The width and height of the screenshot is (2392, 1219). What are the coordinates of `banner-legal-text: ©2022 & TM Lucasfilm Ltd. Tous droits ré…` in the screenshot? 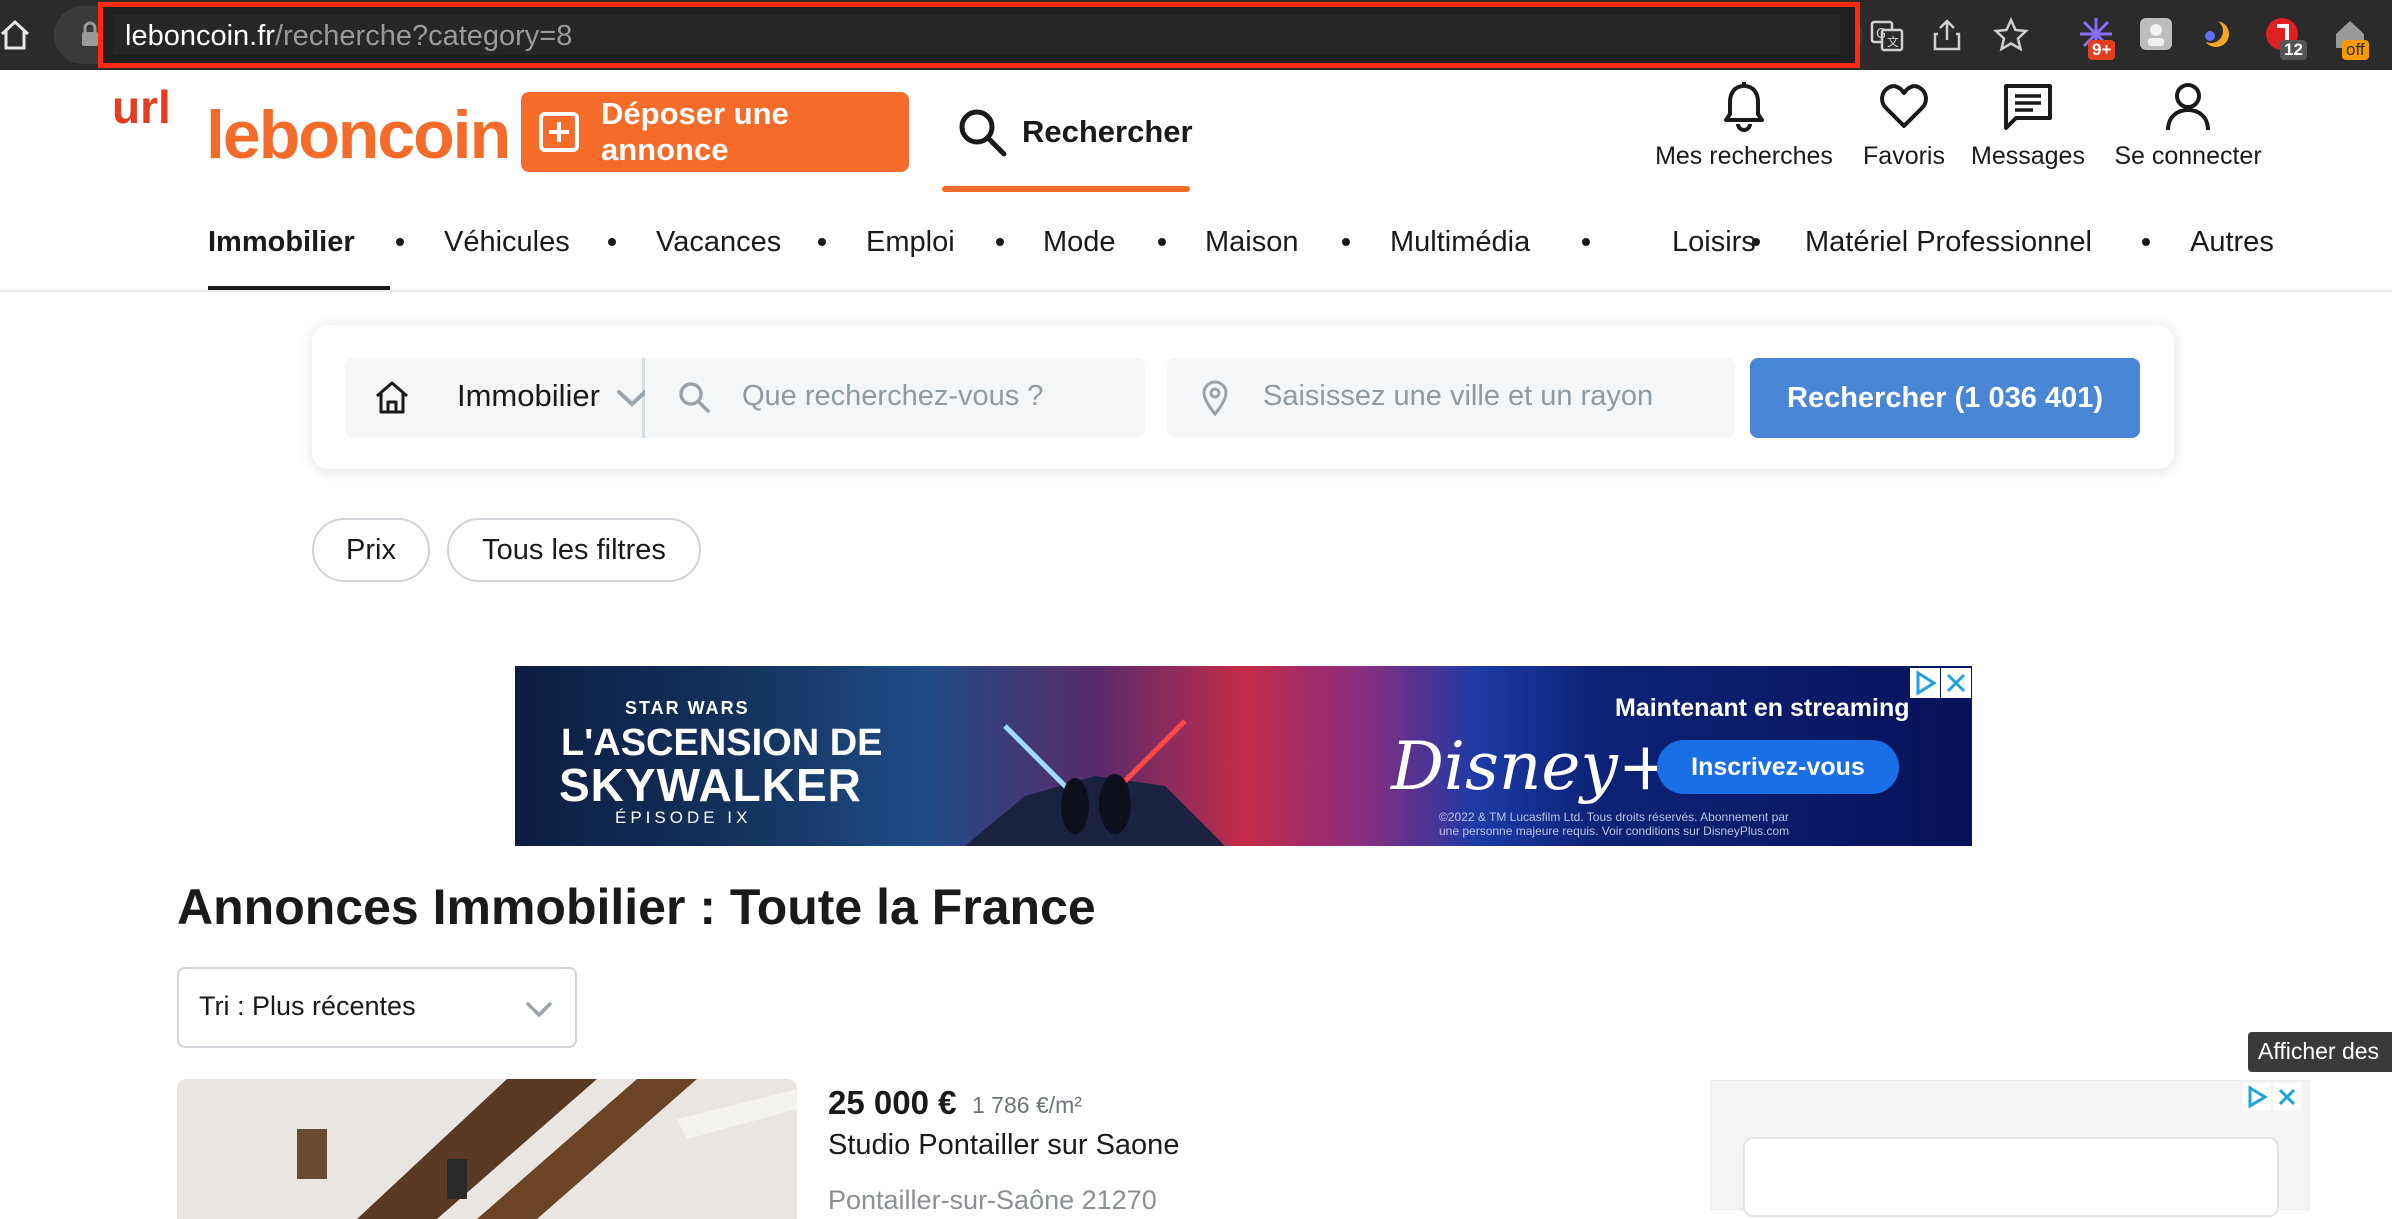 It's located at (1669, 824).